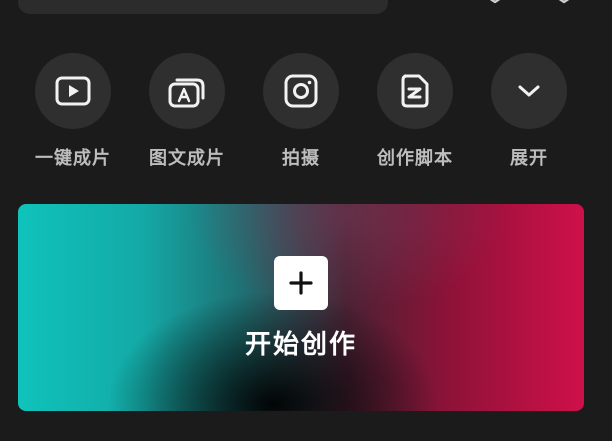  Describe the element at coordinates (300, 345) in the screenshot. I see `start-creation-label: 开始创作` at that location.